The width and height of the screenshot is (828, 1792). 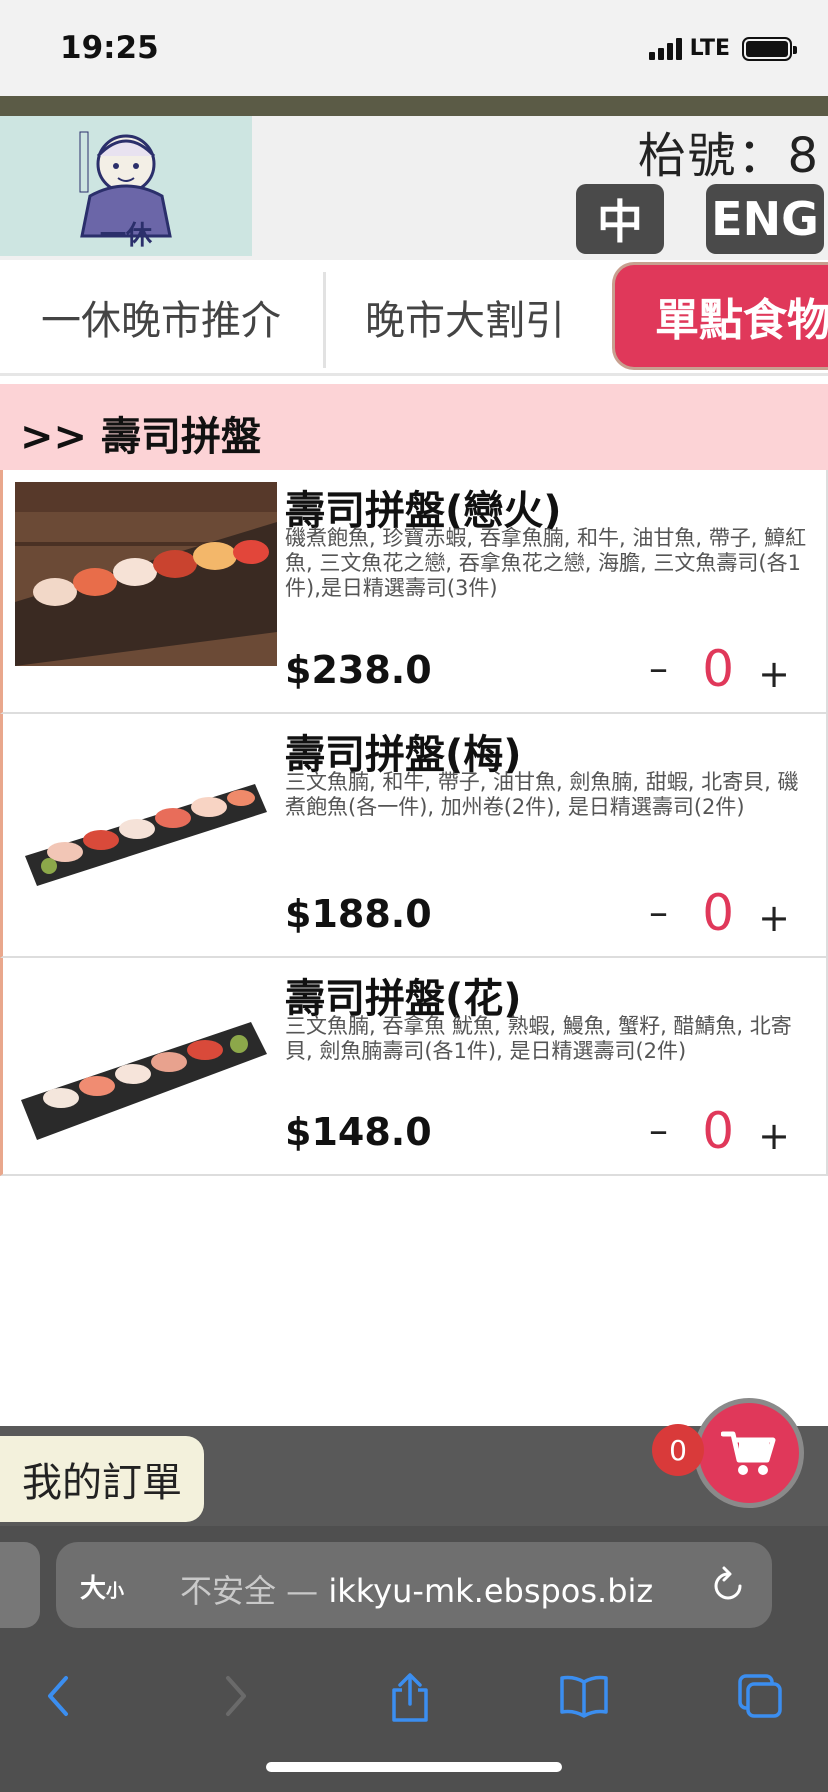 What do you see at coordinates (236, 1698) in the screenshot?
I see `forward-icon` at bounding box center [236, 1698].